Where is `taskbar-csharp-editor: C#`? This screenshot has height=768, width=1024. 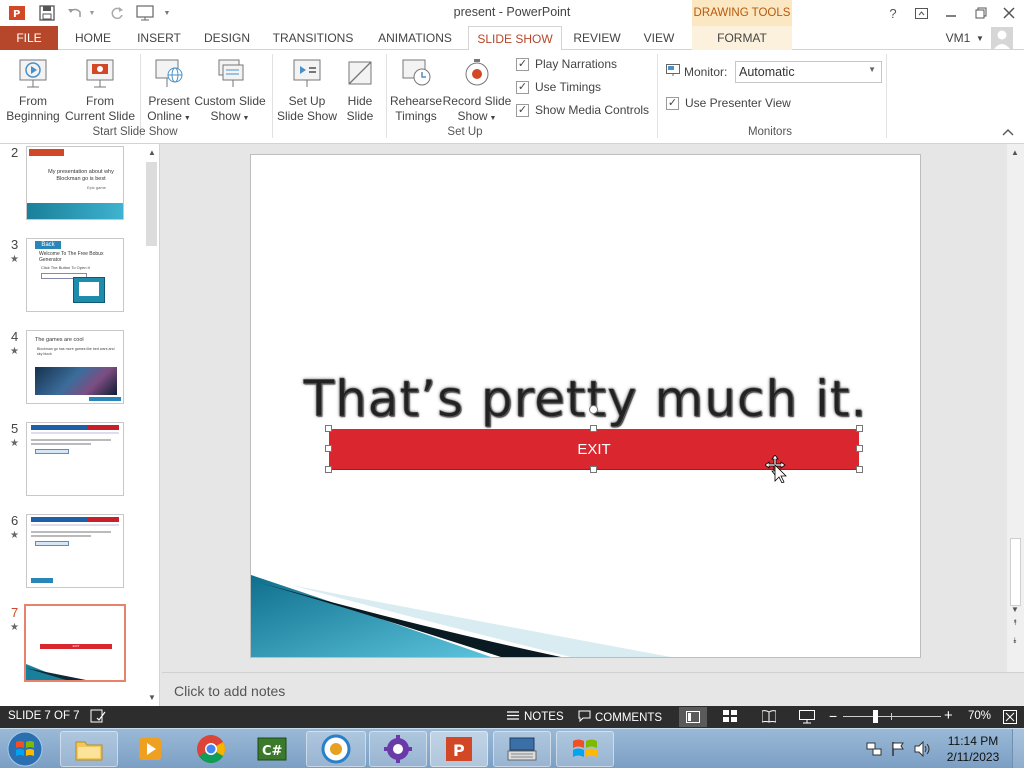 taskbar-csharp-editor: C# is located at coordinates (272, 749).